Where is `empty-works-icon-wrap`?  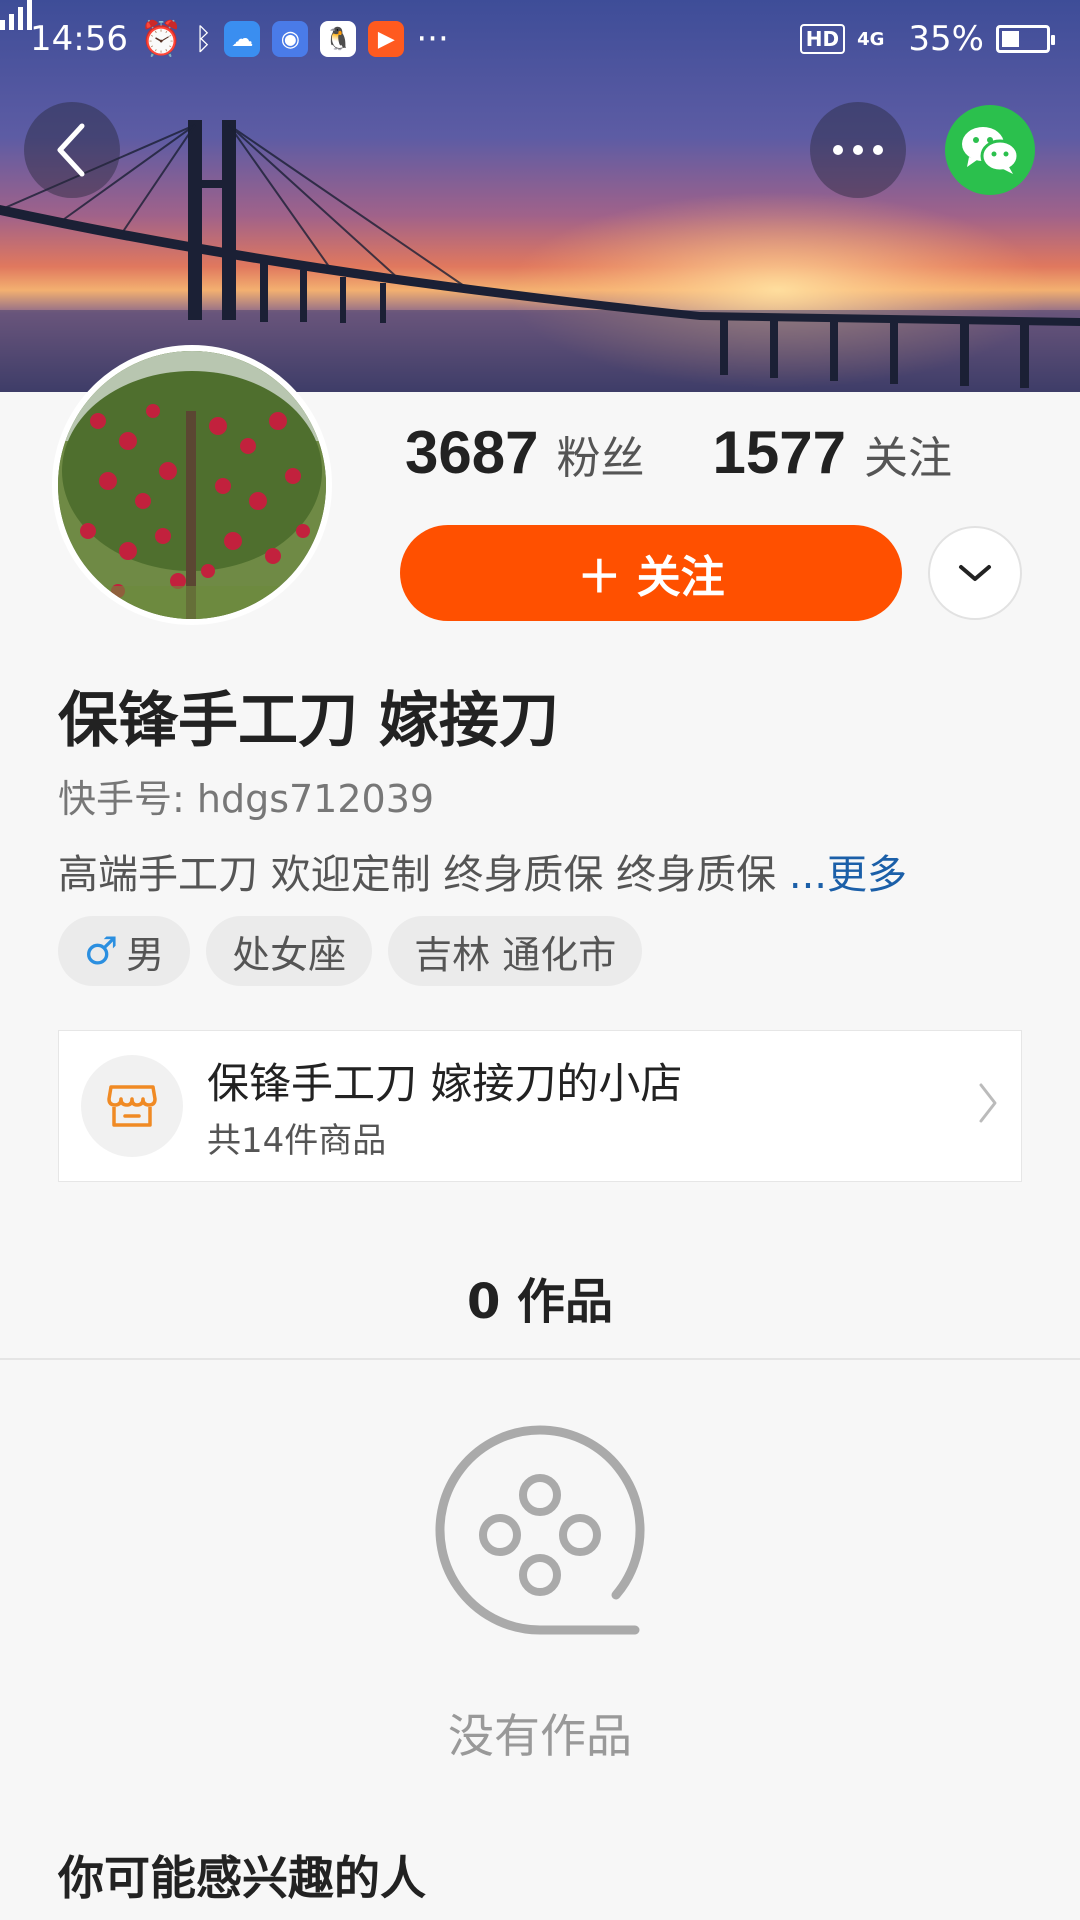 empty-works-icon-wrap is located at coordinates (540, 1537).